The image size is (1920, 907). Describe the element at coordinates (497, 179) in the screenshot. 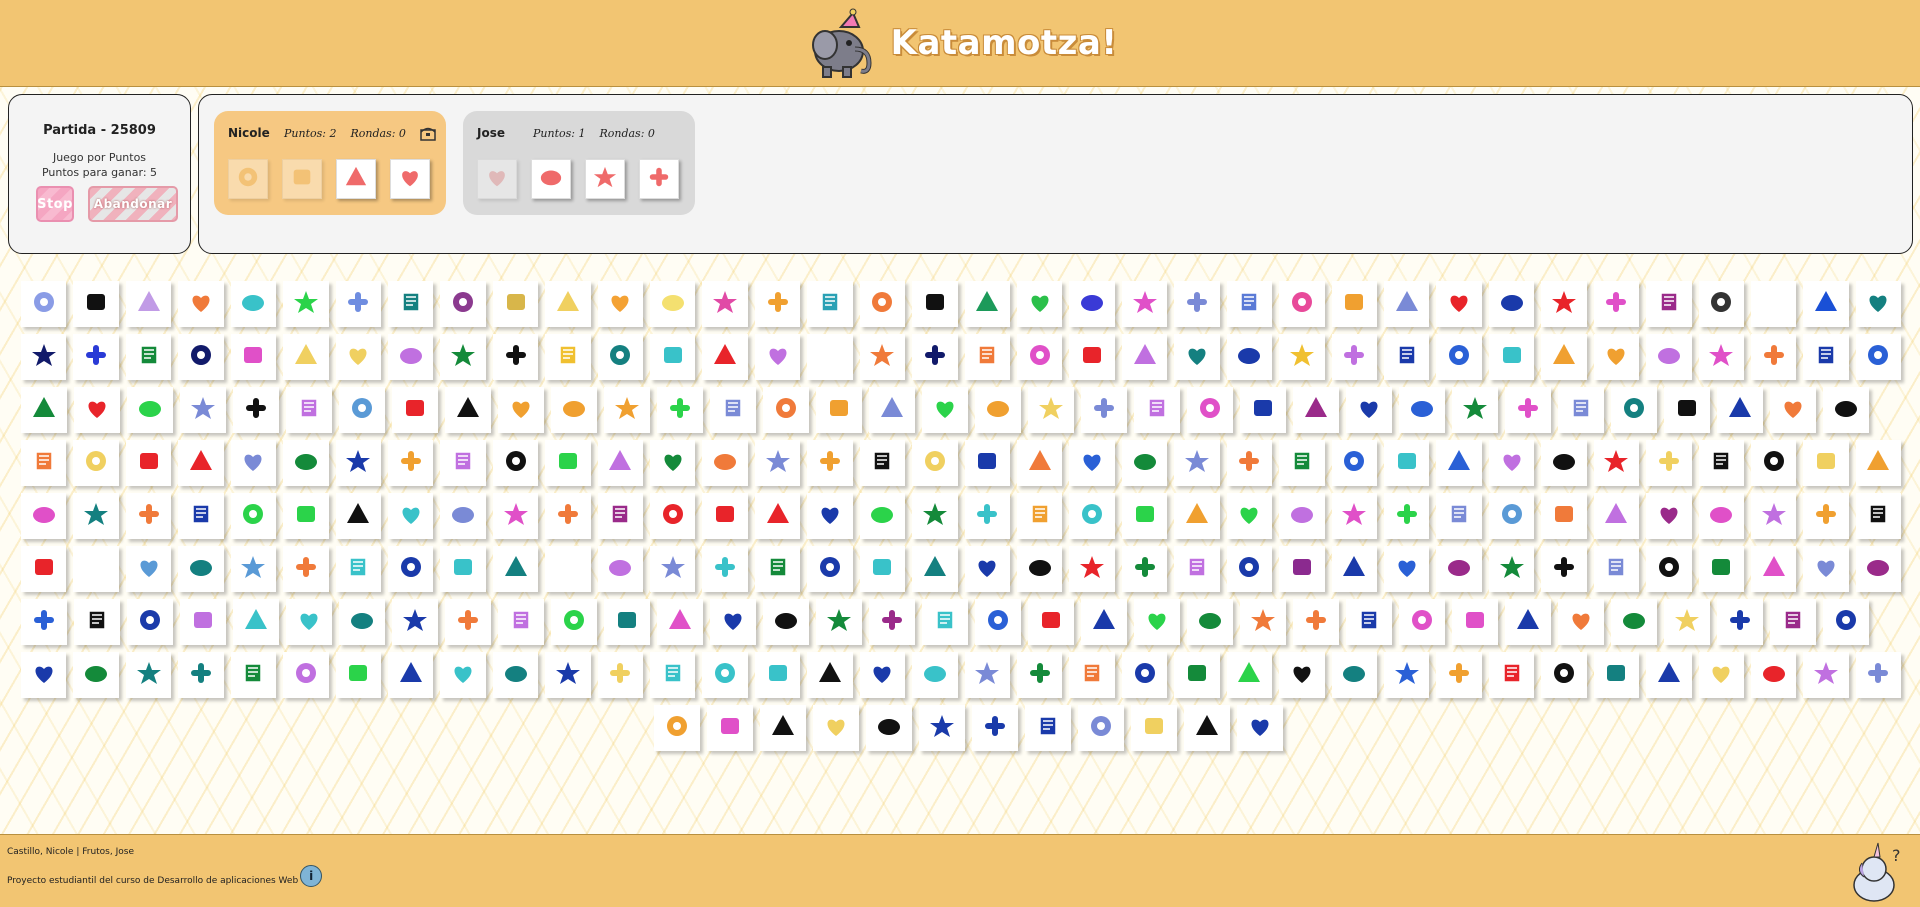

I see `gamepad-card` at that location.